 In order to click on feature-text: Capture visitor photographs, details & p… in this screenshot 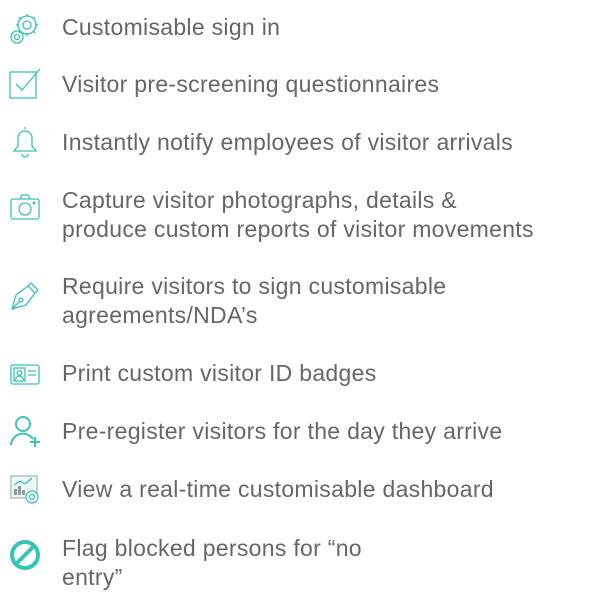, I will do `click(337, 215)`.